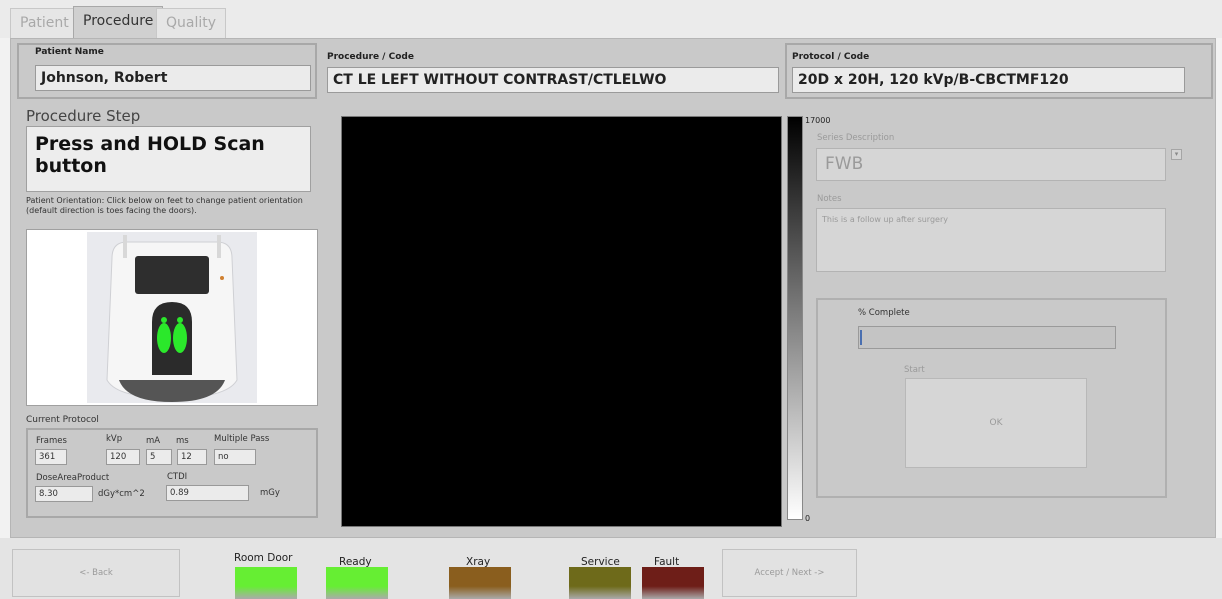  I want to click on scale-min-label: 0, so click(808, 518).